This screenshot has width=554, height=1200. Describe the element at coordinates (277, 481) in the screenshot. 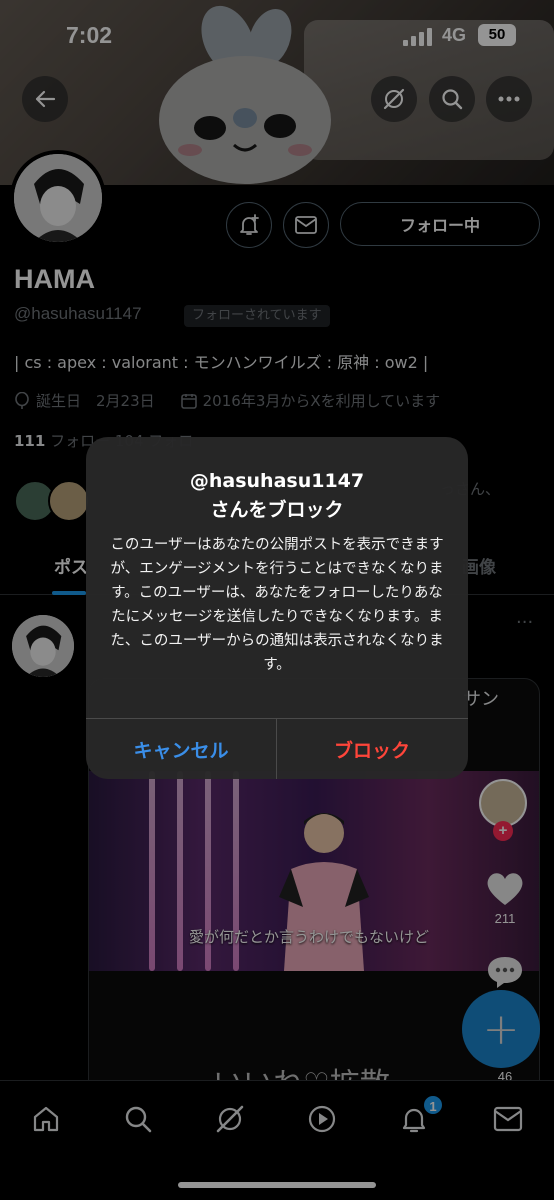

I see `dialog-title-handle: @hasuhasu1147` at that location.